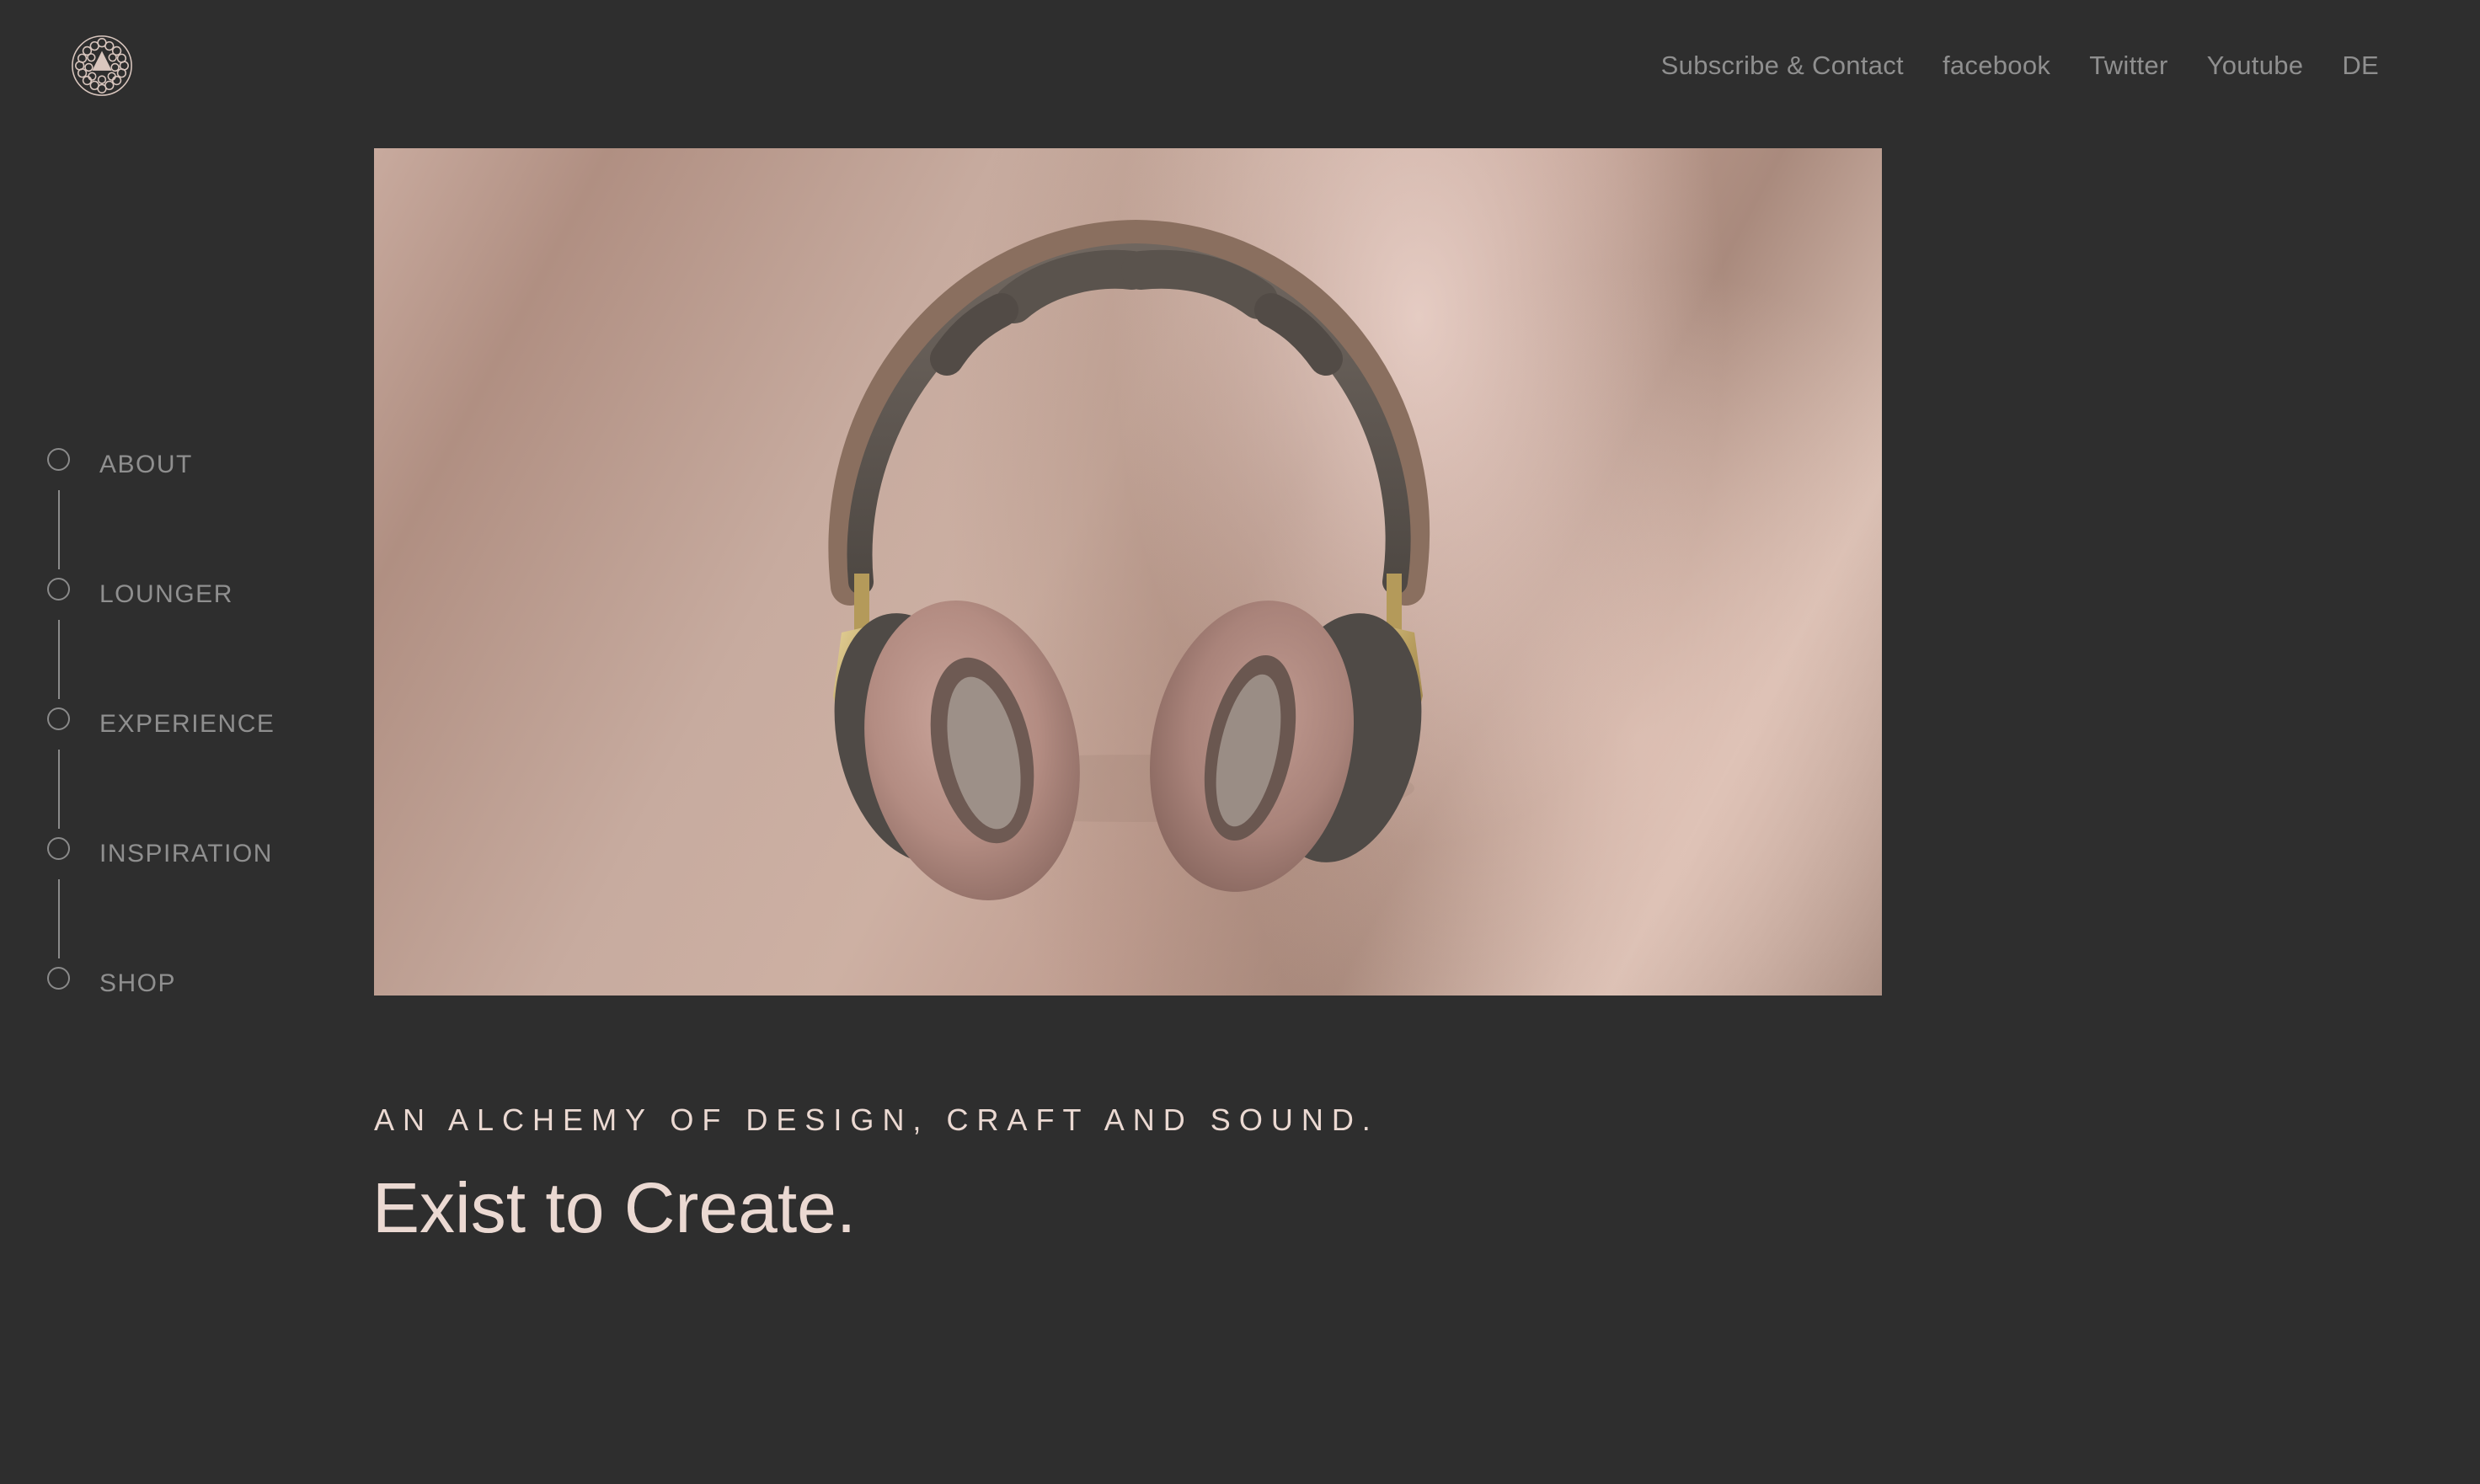  What do you see at coordinates (138, 983) in the screenshot?
I see `sidenav-label: SHOP` at bounding box center [138, 983].